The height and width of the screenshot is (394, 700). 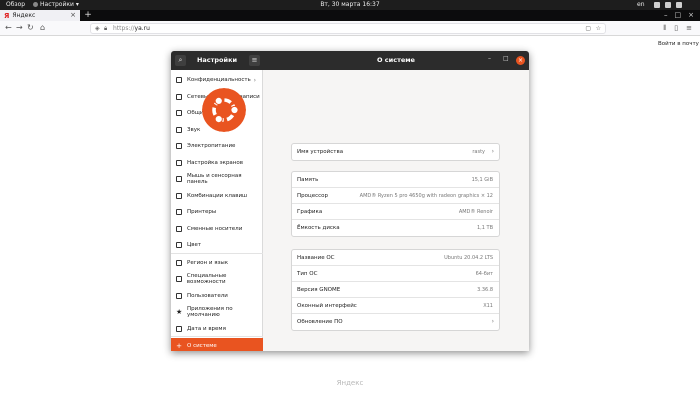 I want to click on sidebar-icon: ▯, so click(x=676, y=28).